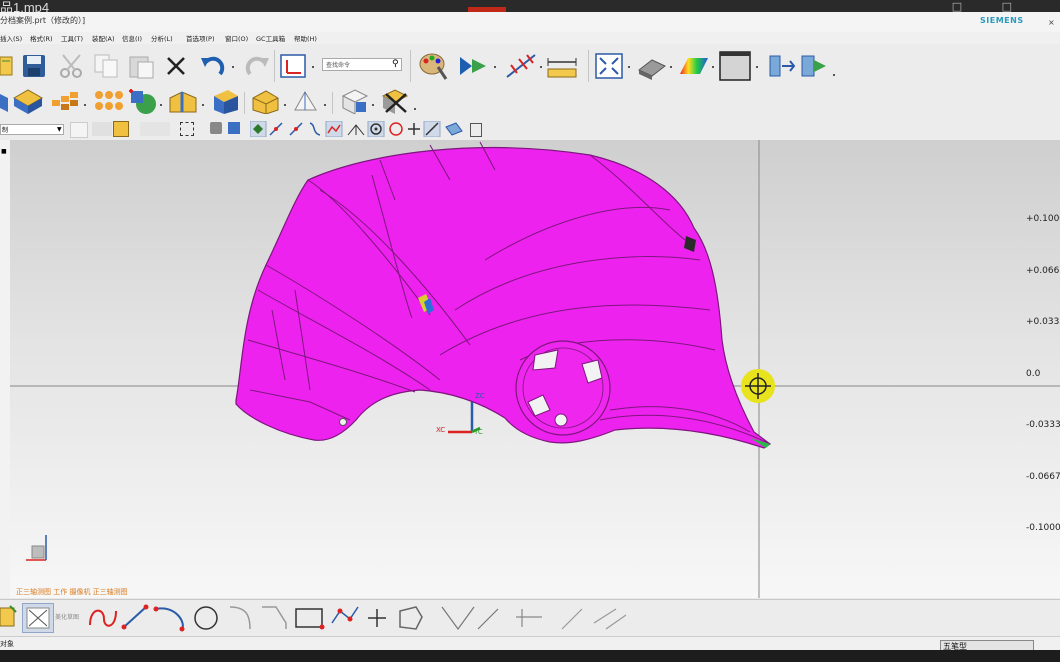 This screenshot has height=662, width=1060. I want to click on chevron-down-icon: ▼, so click(59, 129).